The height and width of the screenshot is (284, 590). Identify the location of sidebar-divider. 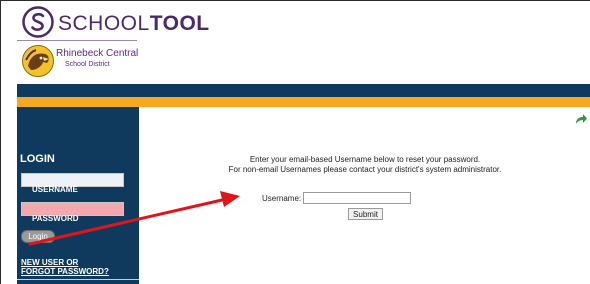
(78, 279).